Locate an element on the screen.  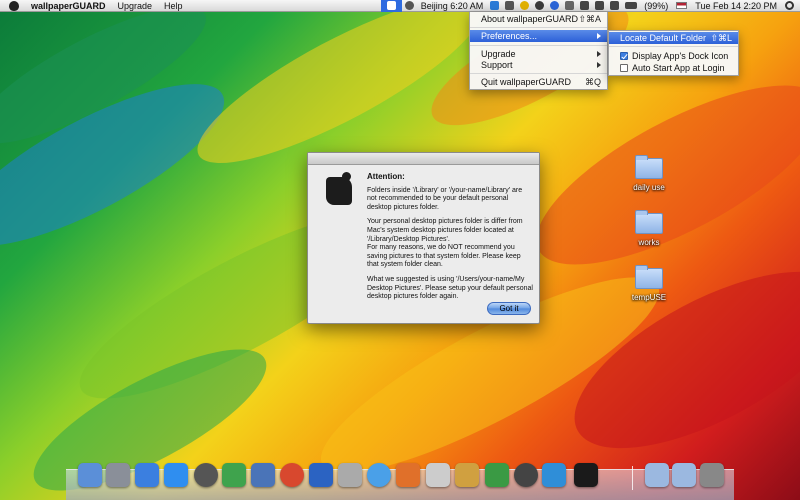
dialog-titlebar is located at coordinates (423, 159).